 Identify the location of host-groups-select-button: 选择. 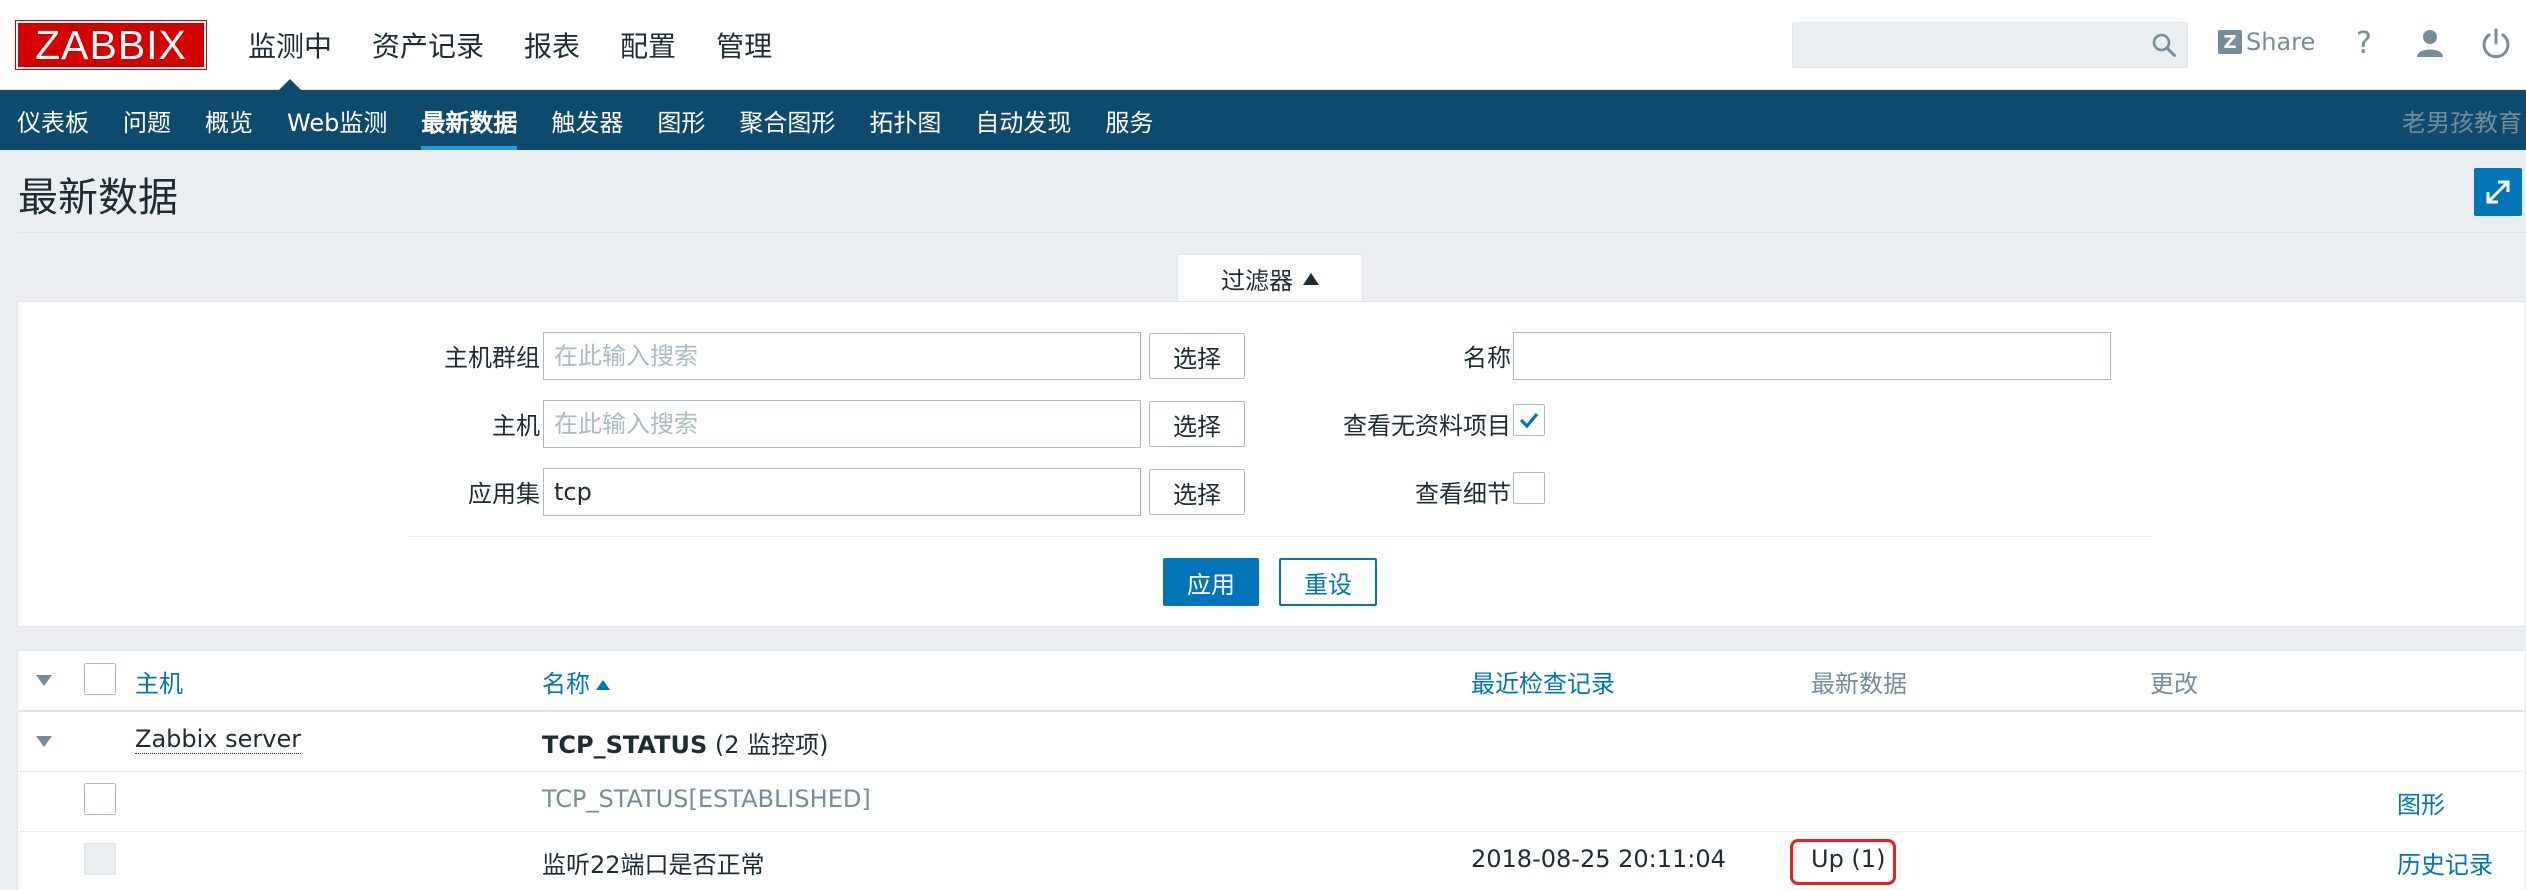
(1197, 356).